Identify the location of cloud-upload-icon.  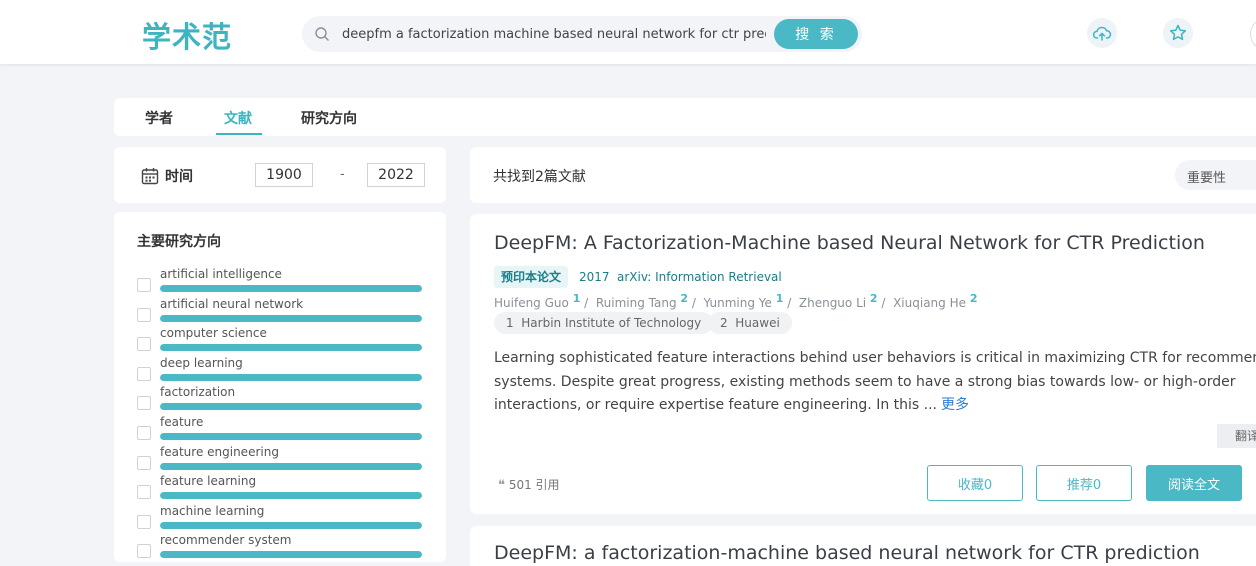
(1102, 33).